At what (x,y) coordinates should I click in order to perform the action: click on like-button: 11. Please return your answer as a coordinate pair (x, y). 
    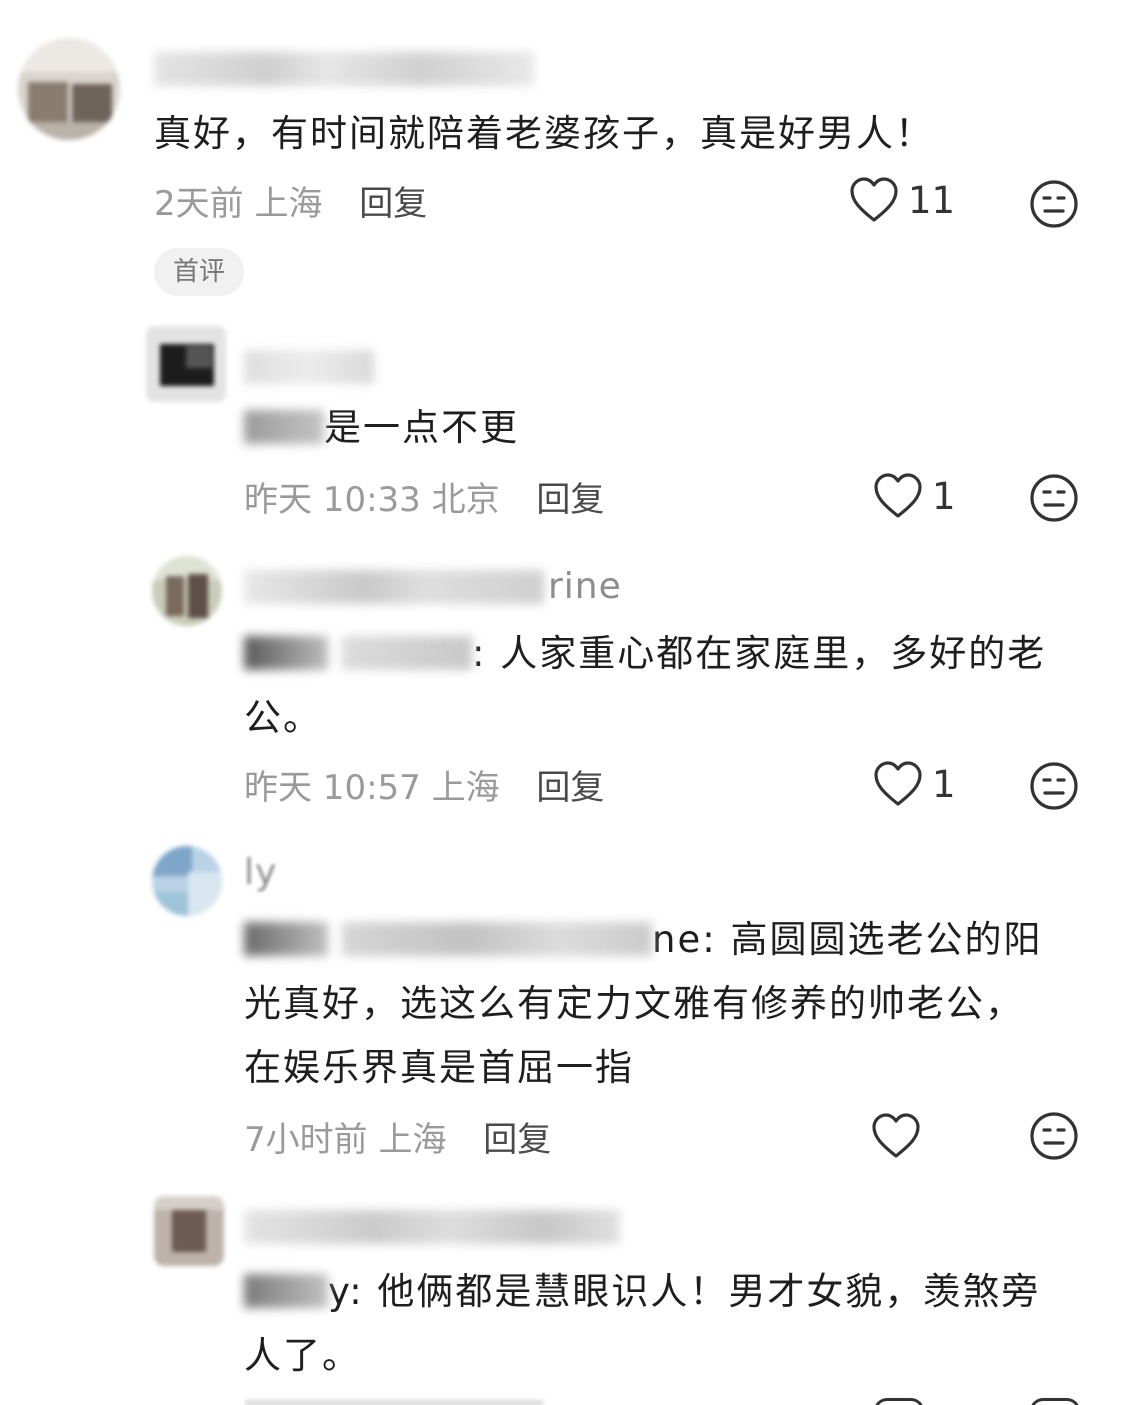
    Looking at the image, I should click on (901, 200).